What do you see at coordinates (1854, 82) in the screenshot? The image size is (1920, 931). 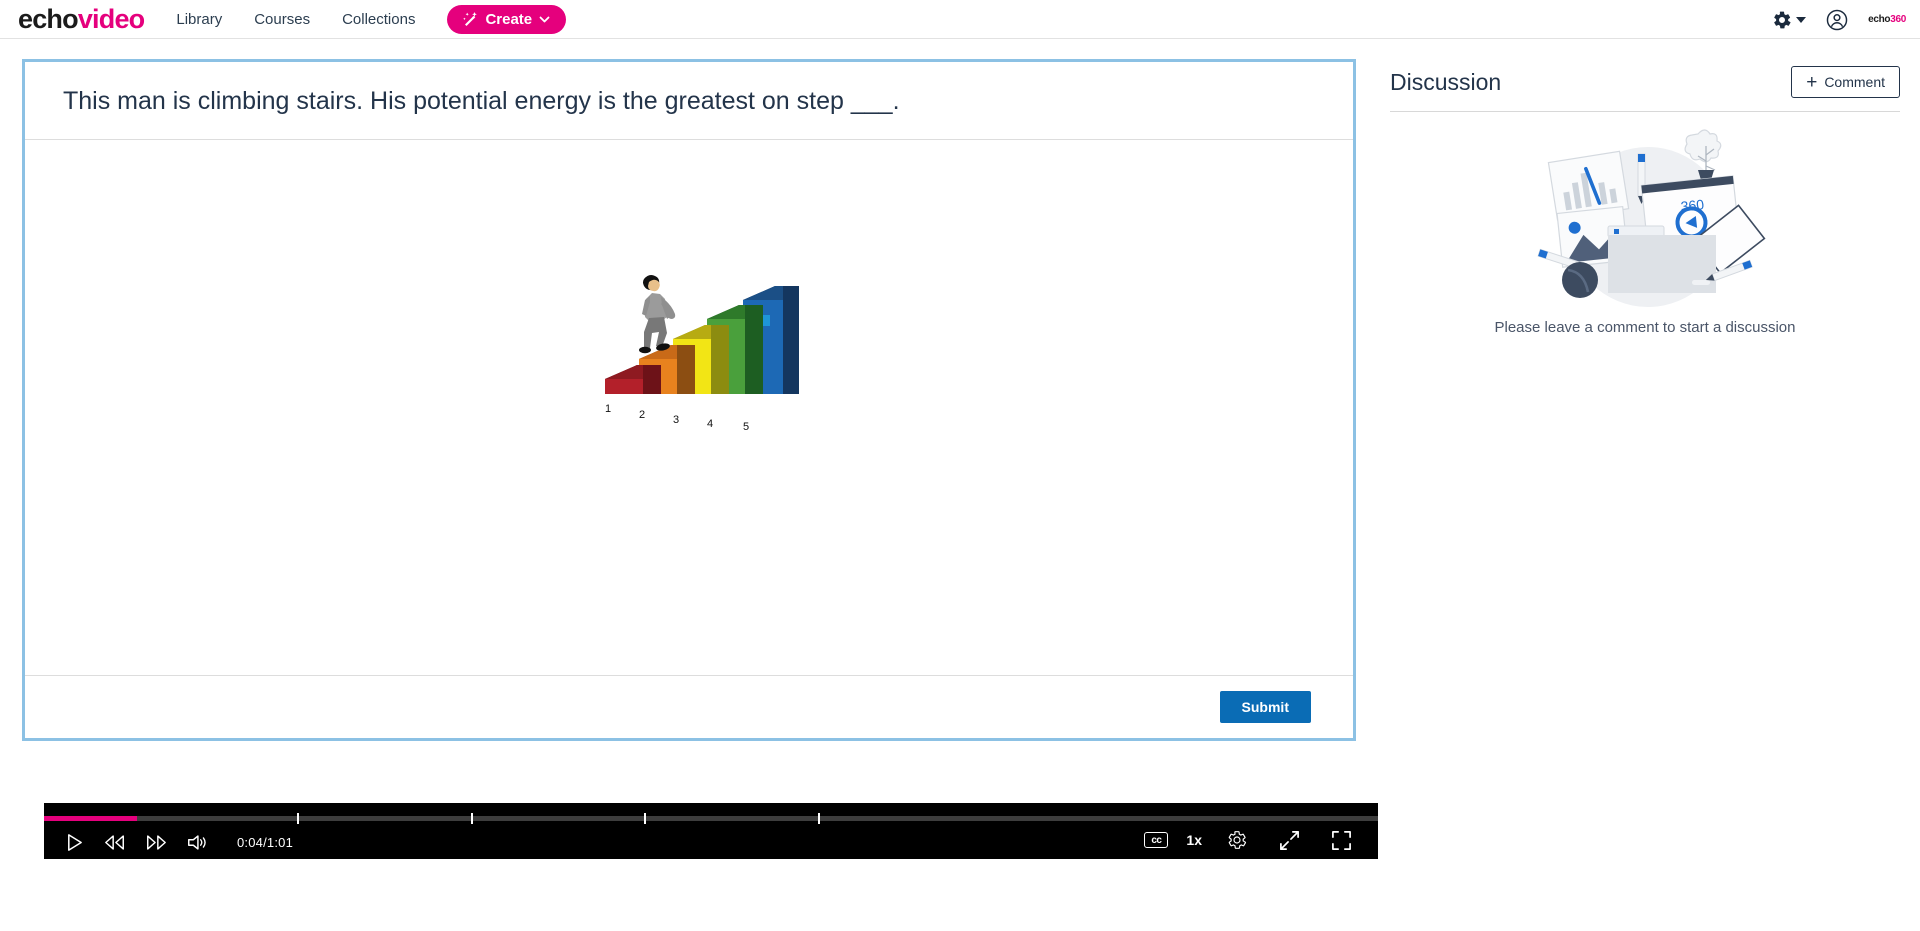 I see `add-comment-button-label: Comment` at bounding box center [1854, 82].